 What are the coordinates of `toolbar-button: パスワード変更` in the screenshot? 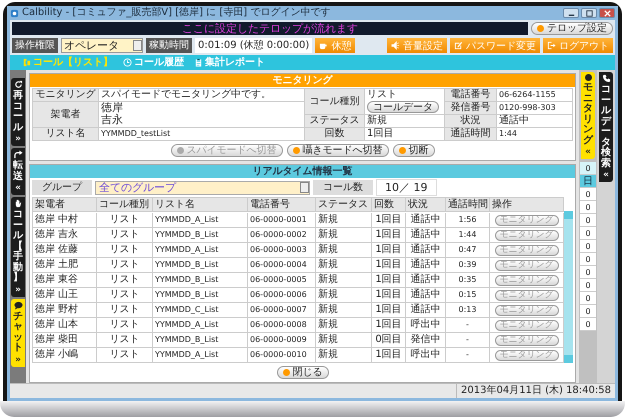 It's located at (495, 45).